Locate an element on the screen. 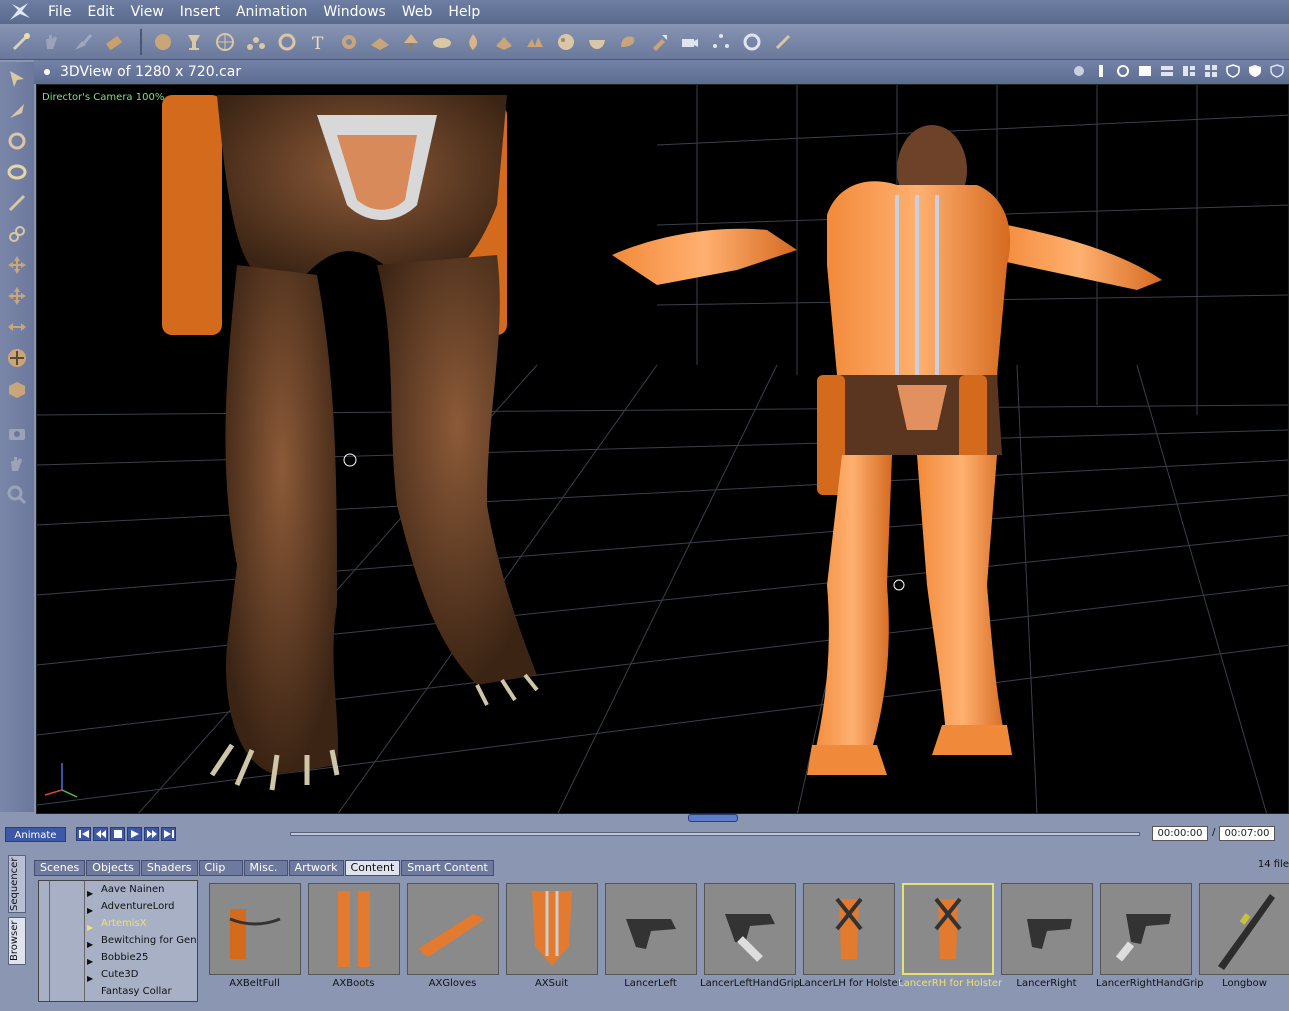 Image resolution: width=1289 pixels, height=1011 pixels. cloud-icon is located at coordinates (442, 42).